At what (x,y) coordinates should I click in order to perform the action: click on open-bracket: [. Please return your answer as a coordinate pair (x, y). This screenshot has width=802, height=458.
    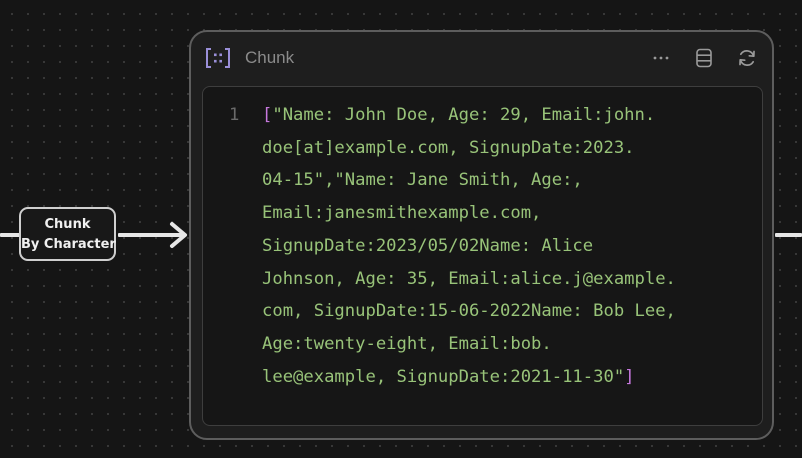
    Looking at the image, I should click on (267, 115).